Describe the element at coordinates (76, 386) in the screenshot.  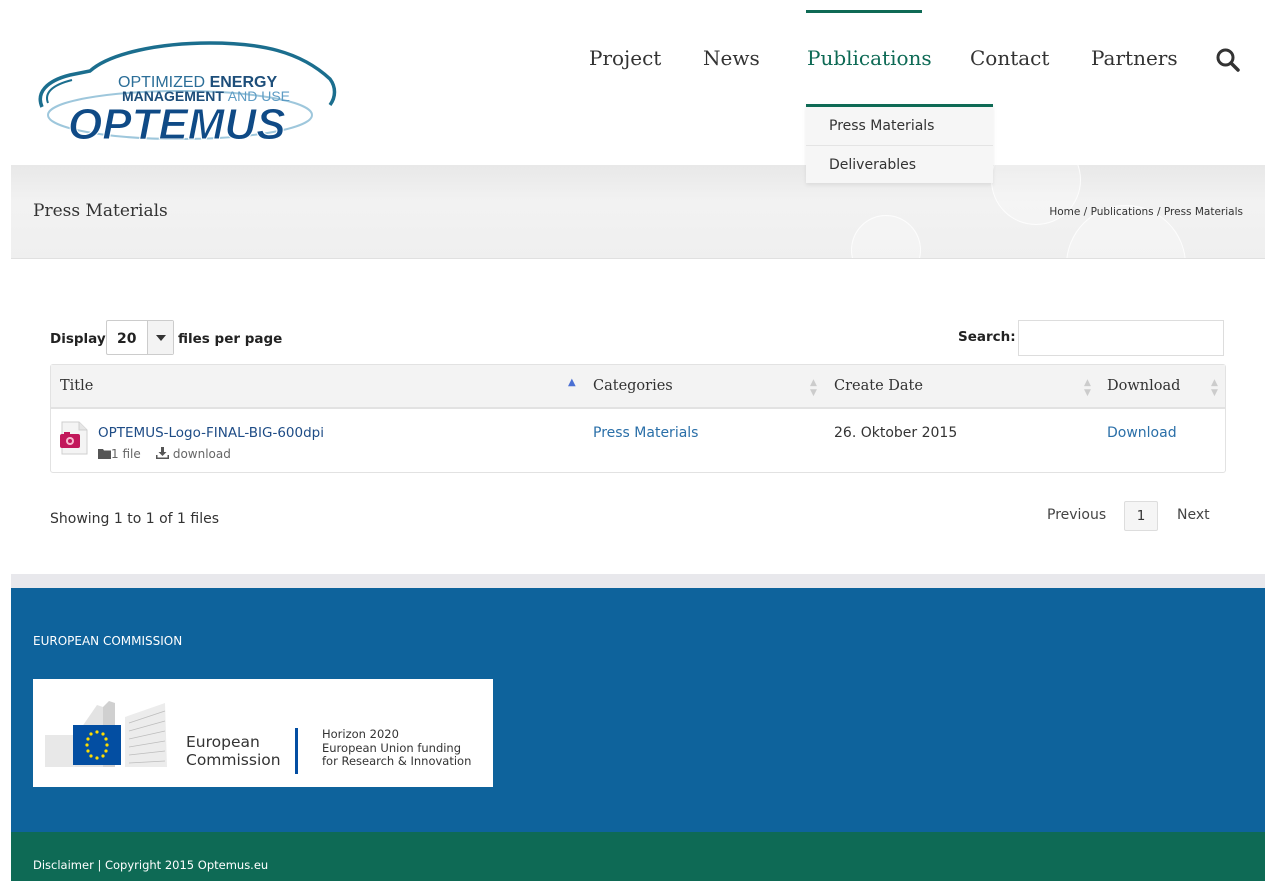
I see `column-header-title: Title` at that location.